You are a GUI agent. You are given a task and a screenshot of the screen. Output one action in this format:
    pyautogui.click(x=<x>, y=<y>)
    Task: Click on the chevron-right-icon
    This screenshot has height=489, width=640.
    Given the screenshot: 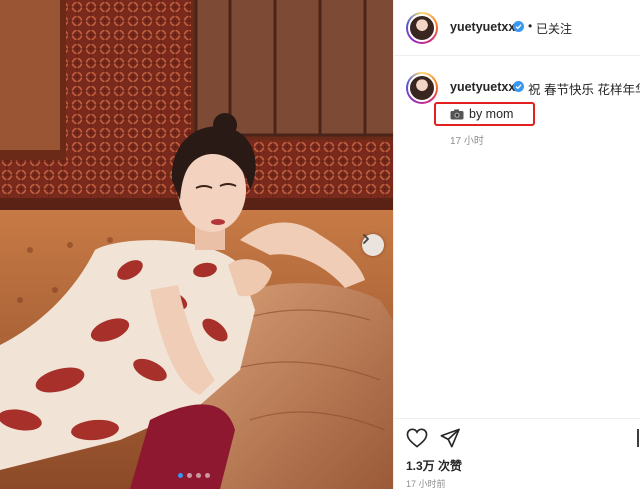 What is the action you would take?
    pyautogui.click(x=366, y=239)
    